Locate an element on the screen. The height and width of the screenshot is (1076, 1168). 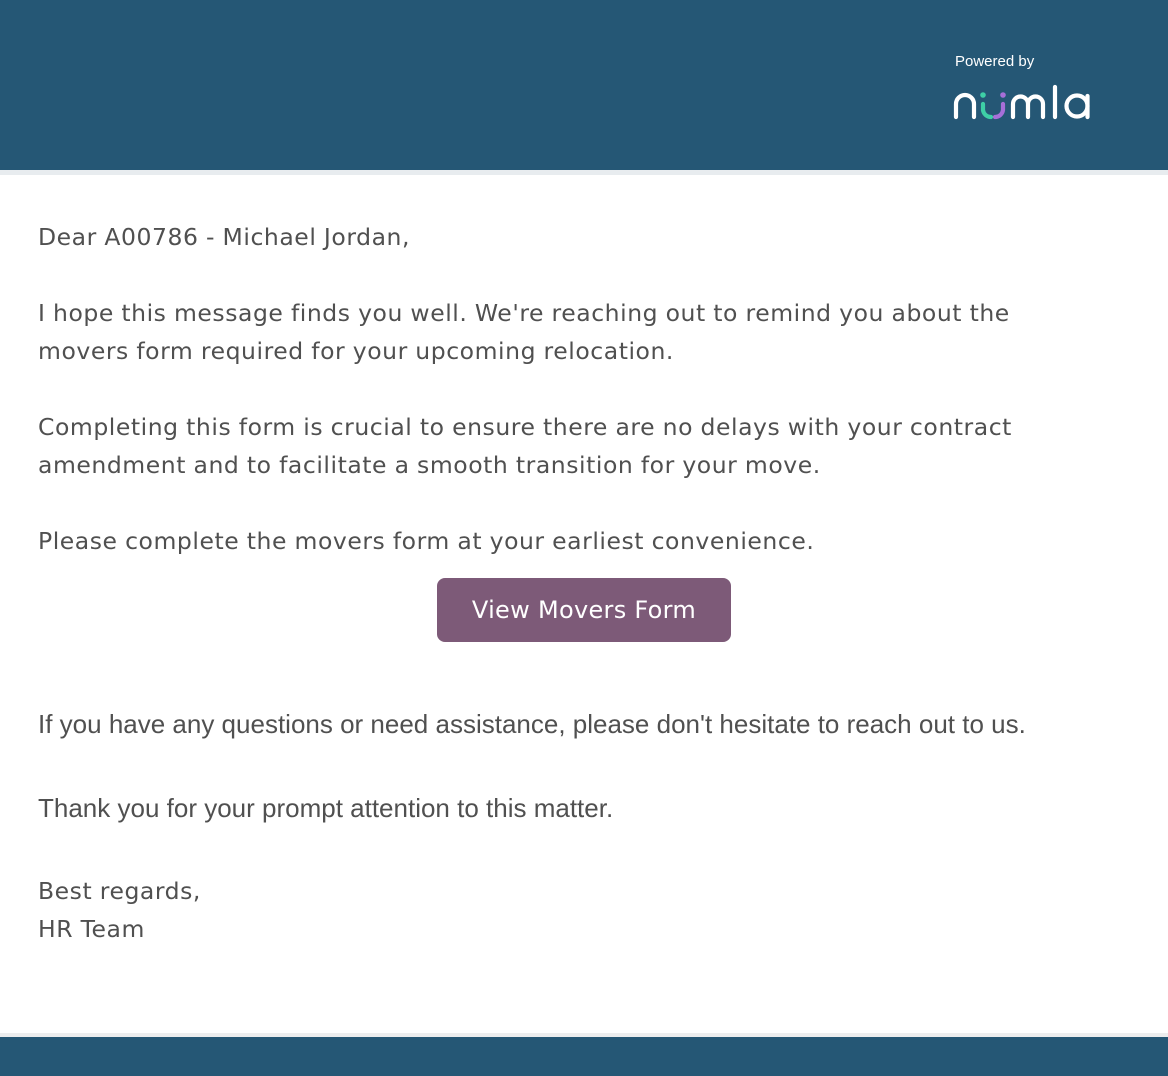
numla-logo is located at coordinates (1030, 102).